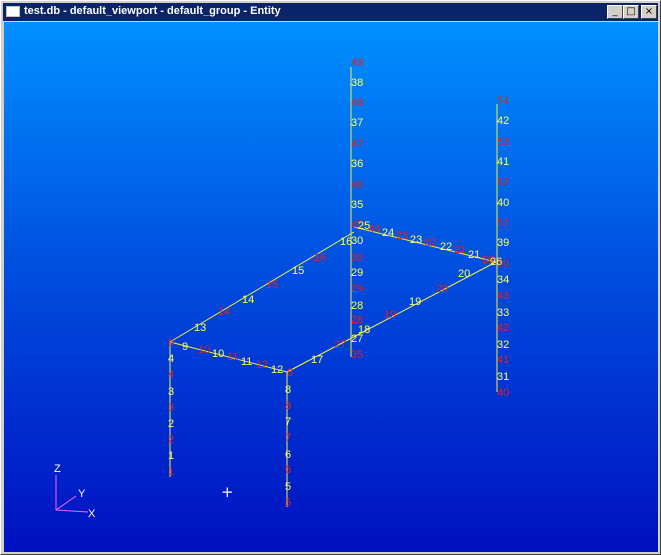 This screenshot has height=555, width=661. Describe the element at coordinates (357, 241) in the screenshot. I see `node-label: 30` at that location.